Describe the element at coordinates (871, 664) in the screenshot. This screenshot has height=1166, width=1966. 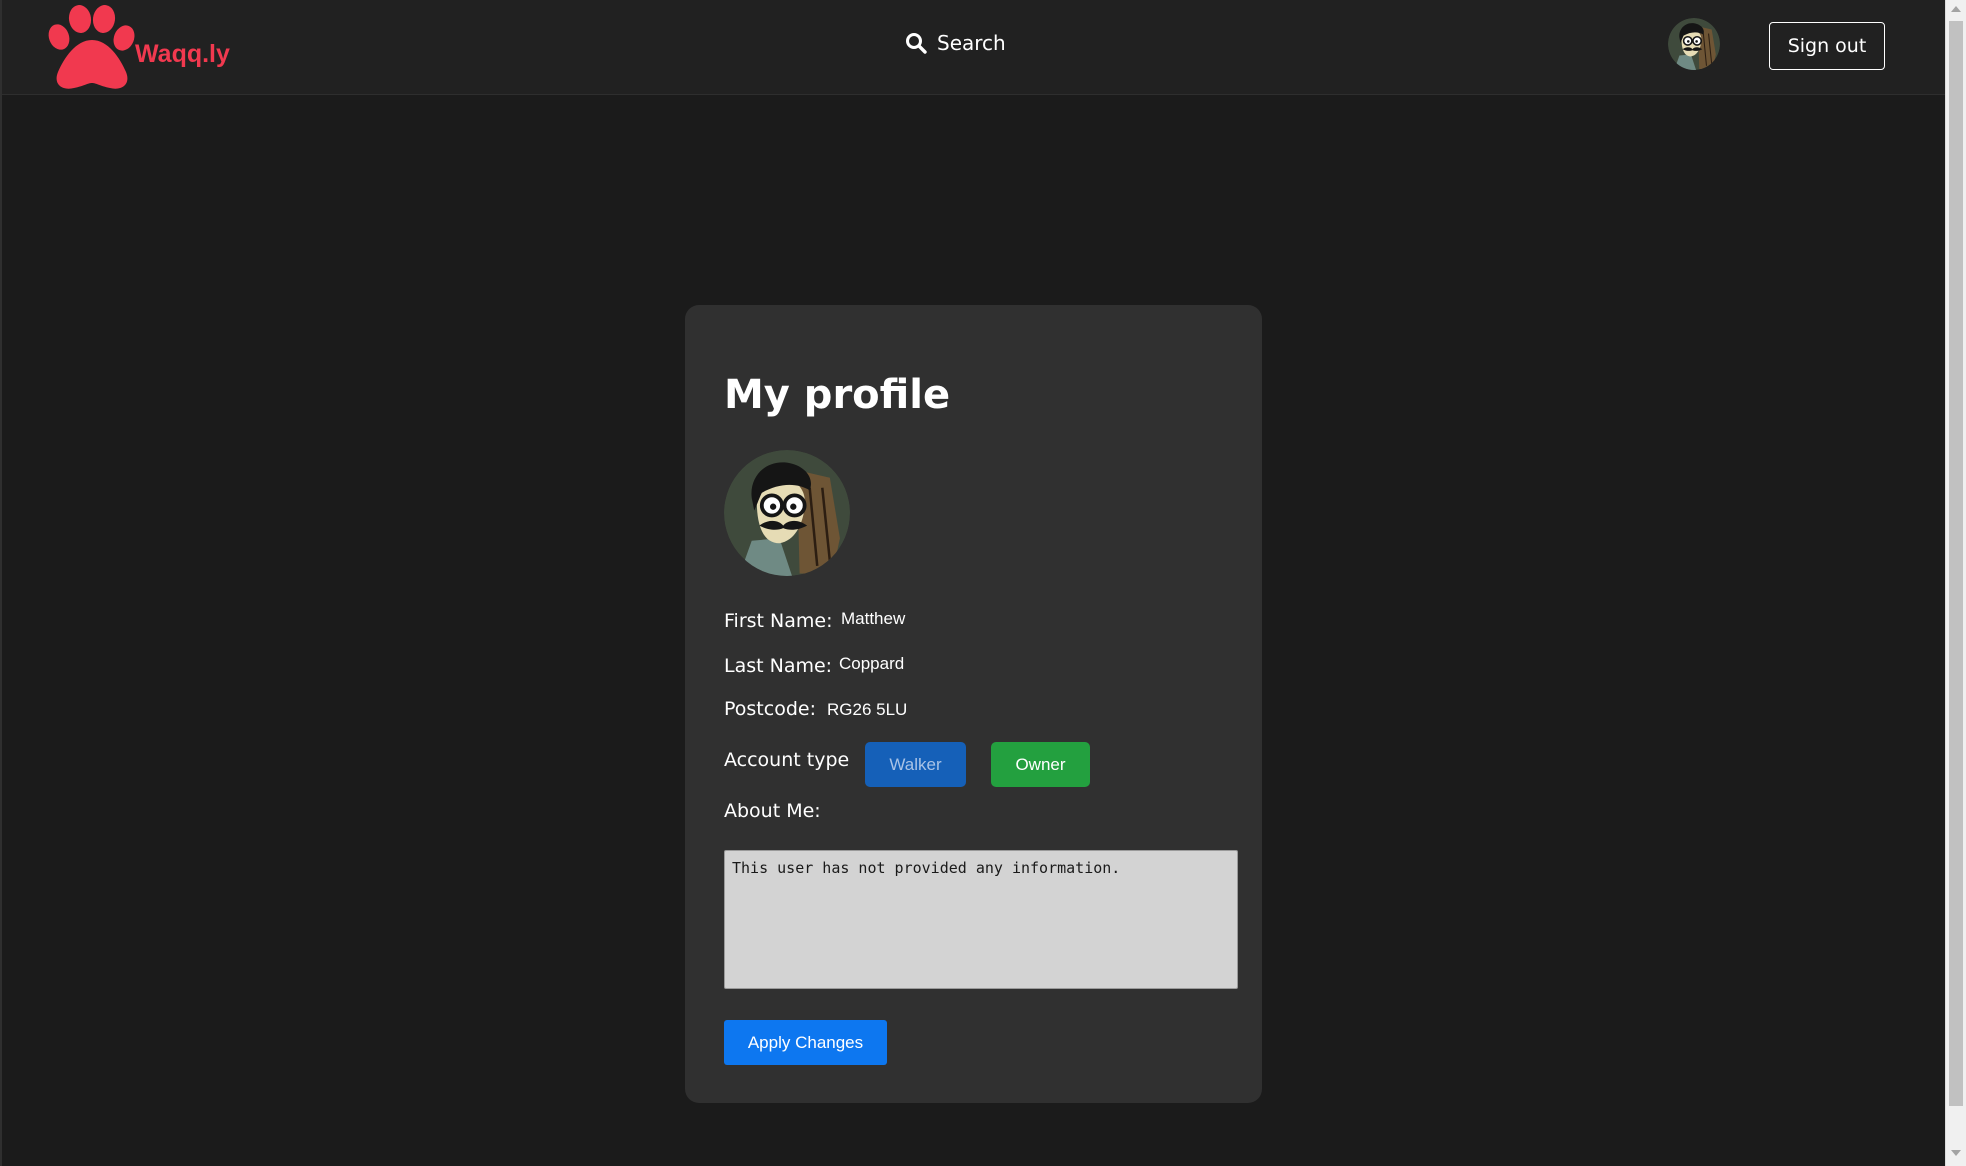
I see `last-name-value: Coppard` at that location.